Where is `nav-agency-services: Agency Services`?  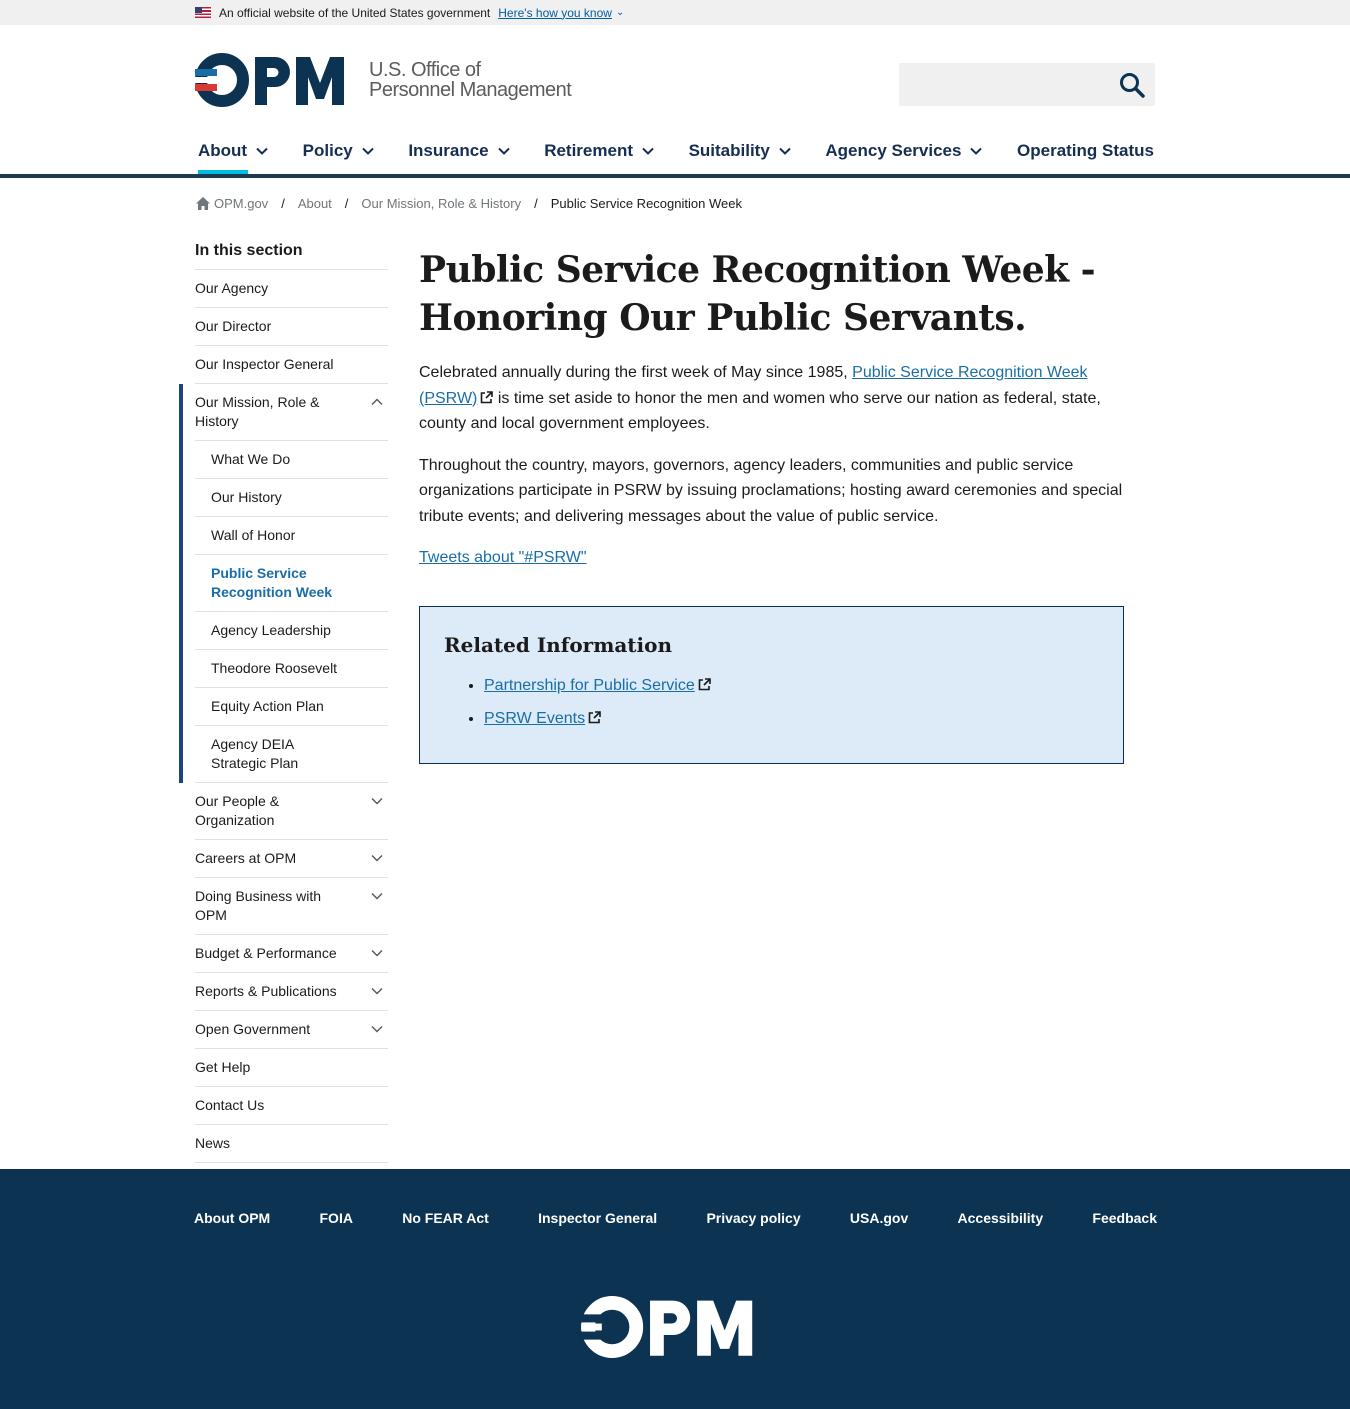 nav-agency-services: Agency Services is located at coordinates (904, 151).